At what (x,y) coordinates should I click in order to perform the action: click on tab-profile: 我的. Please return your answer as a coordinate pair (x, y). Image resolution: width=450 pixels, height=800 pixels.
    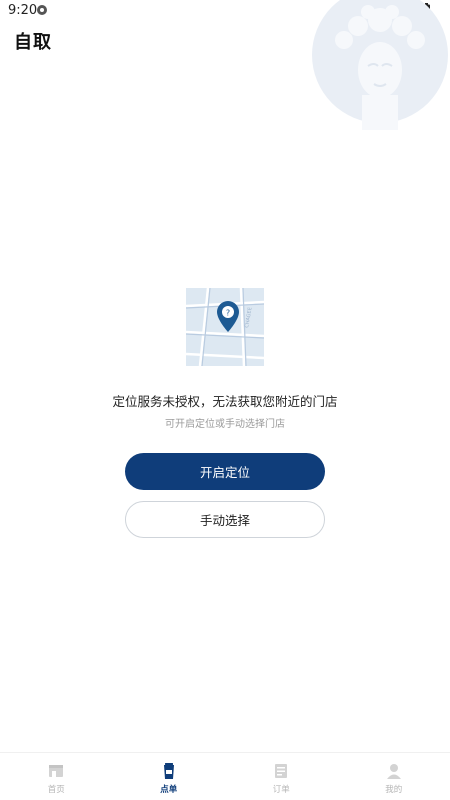
    Looking at the image, I should click on (394, 776).